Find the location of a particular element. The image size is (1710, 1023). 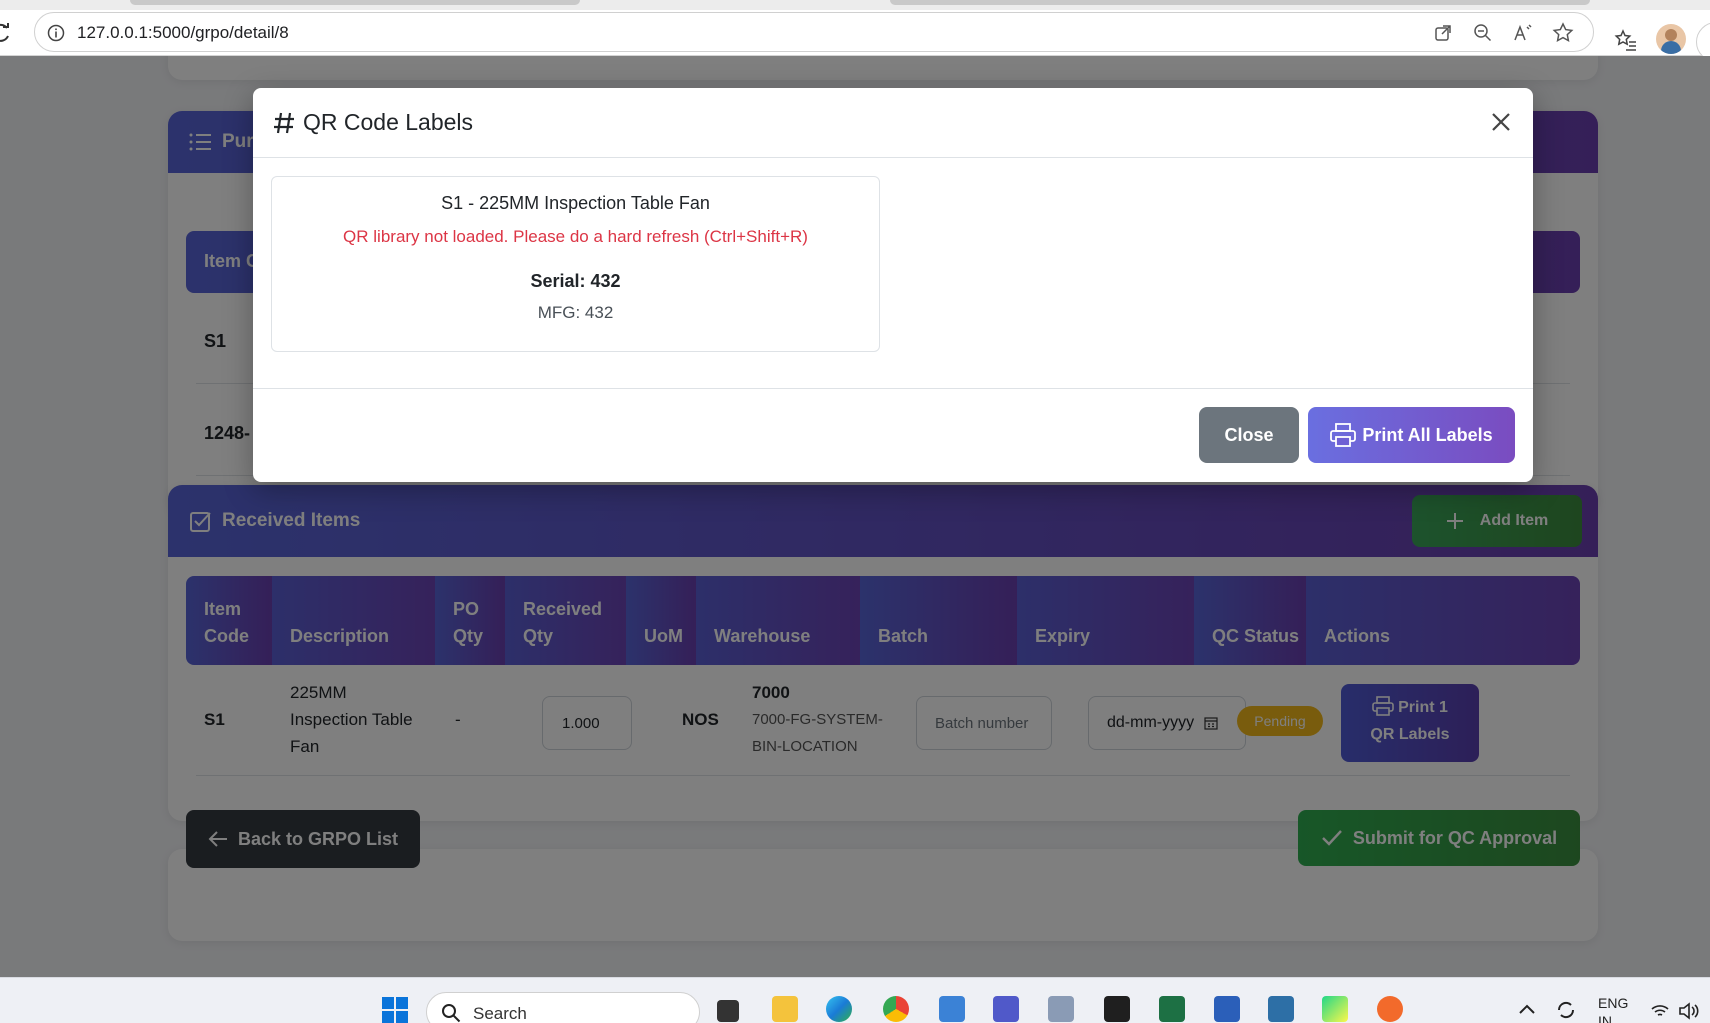

file-explorer-icon is located at coordinates (785, 1009).